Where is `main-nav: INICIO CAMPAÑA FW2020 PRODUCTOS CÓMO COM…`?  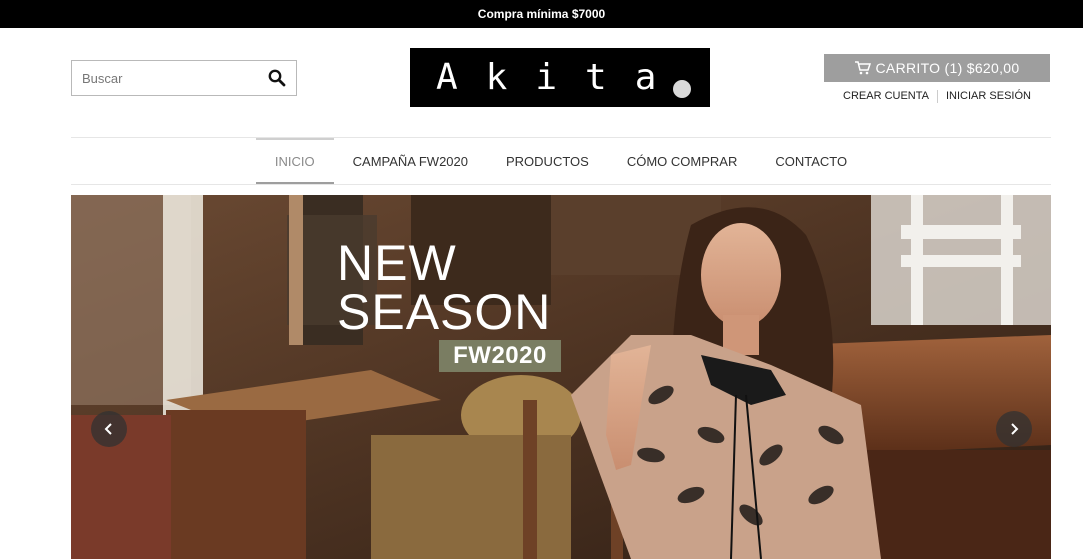 main-nav: INICIO CAMPAÑA FW2020 PRODUCTOS CÓMO COM… is located at coordinates (561, 161).